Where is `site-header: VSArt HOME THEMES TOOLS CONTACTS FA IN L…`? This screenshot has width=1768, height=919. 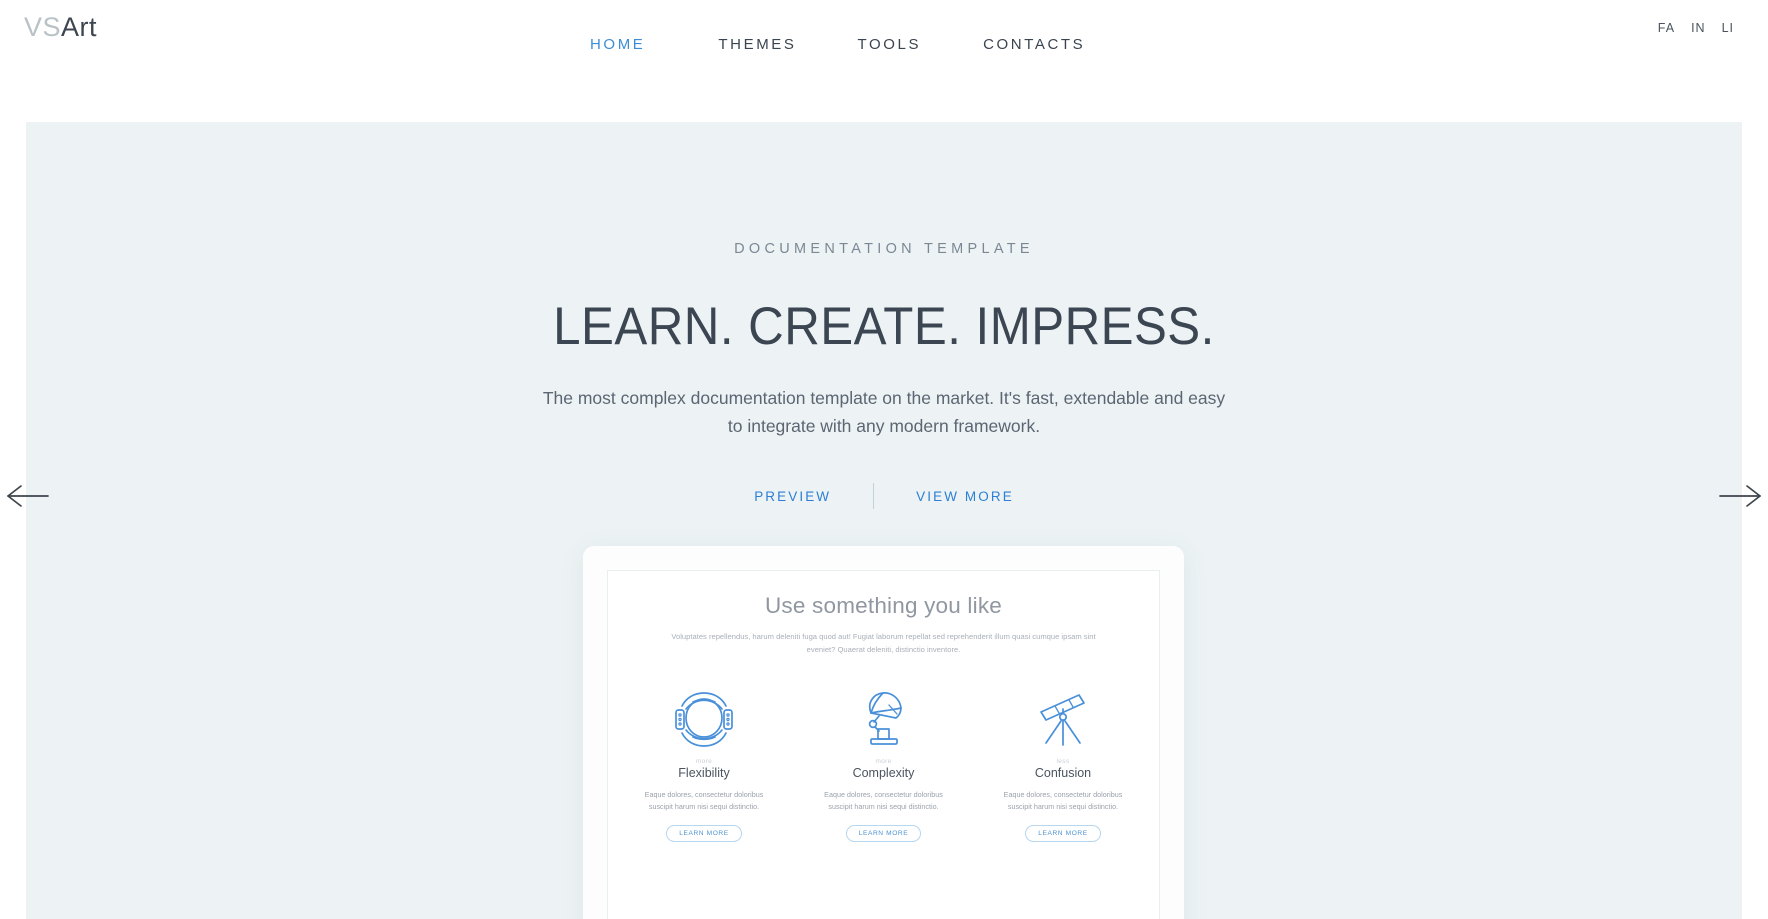 site-header: VSArt HOME THEMES TOOLS CONTACTS FA IN L… is located at coordinates (884, 61).